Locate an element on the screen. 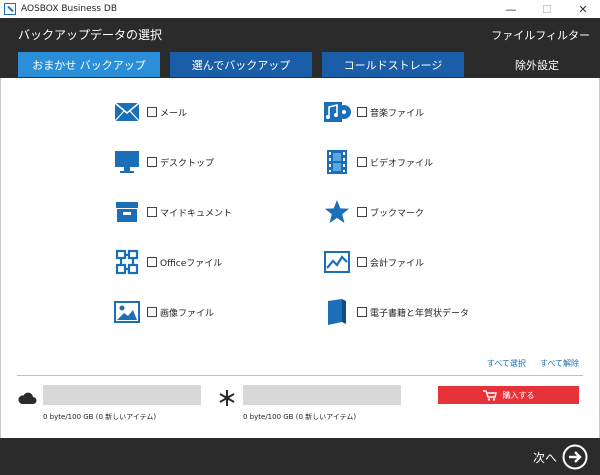 The height and width of the screenshot is (475, 600). maximize-button: ☐ is located at coordinates (547, 9).